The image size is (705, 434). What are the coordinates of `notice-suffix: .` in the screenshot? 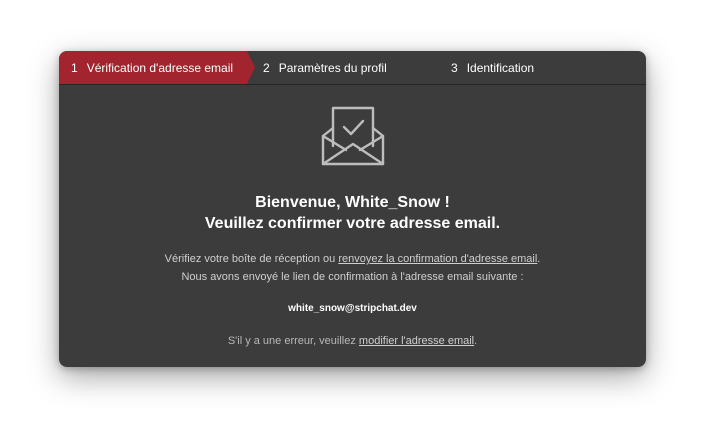 It's located at (476, 341).